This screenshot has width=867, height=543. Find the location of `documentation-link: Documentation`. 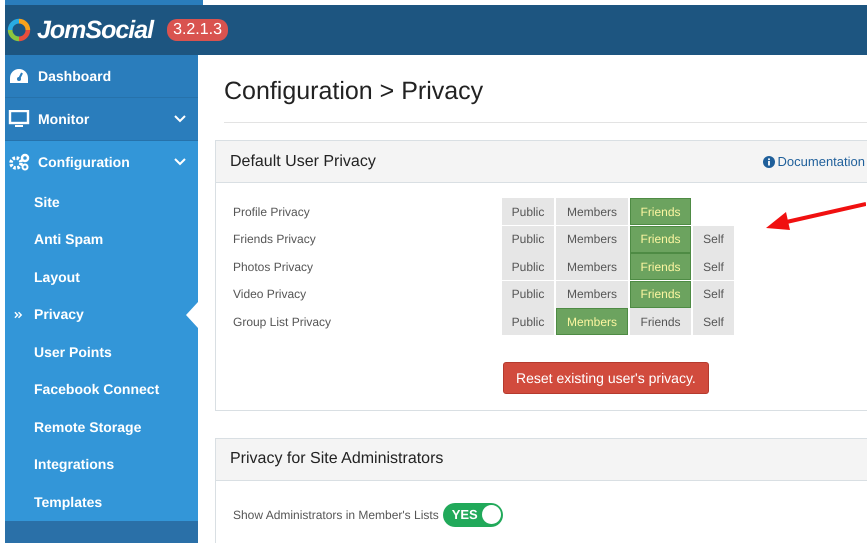

documentation-link: Documentation is located at coordinates (813, 161).